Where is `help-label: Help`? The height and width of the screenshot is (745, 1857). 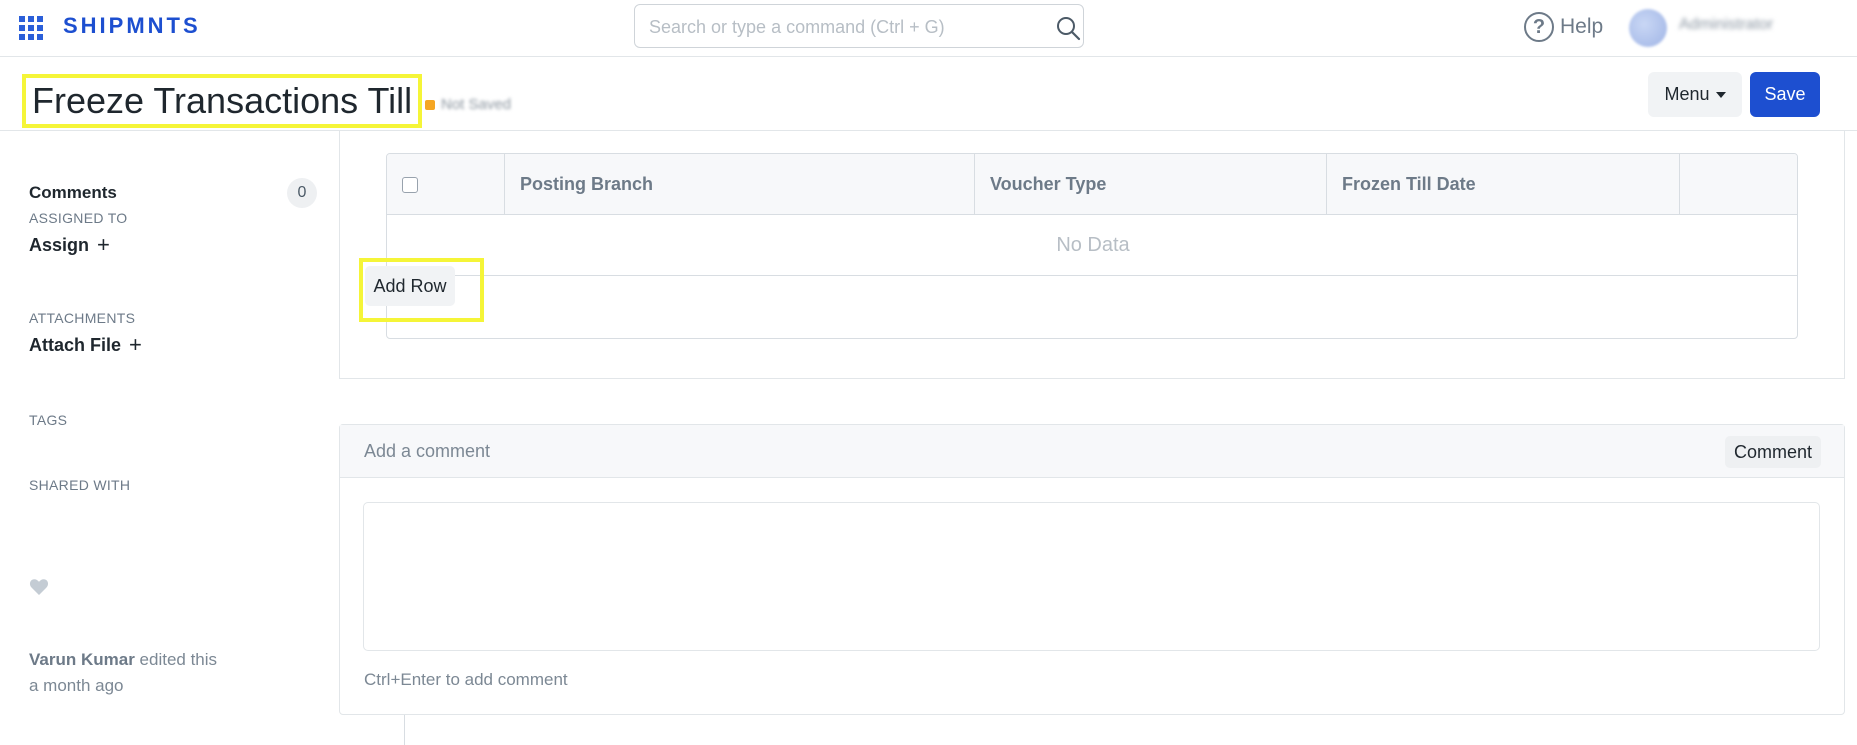
help-label: Help is located at coordinates (1582, 26).